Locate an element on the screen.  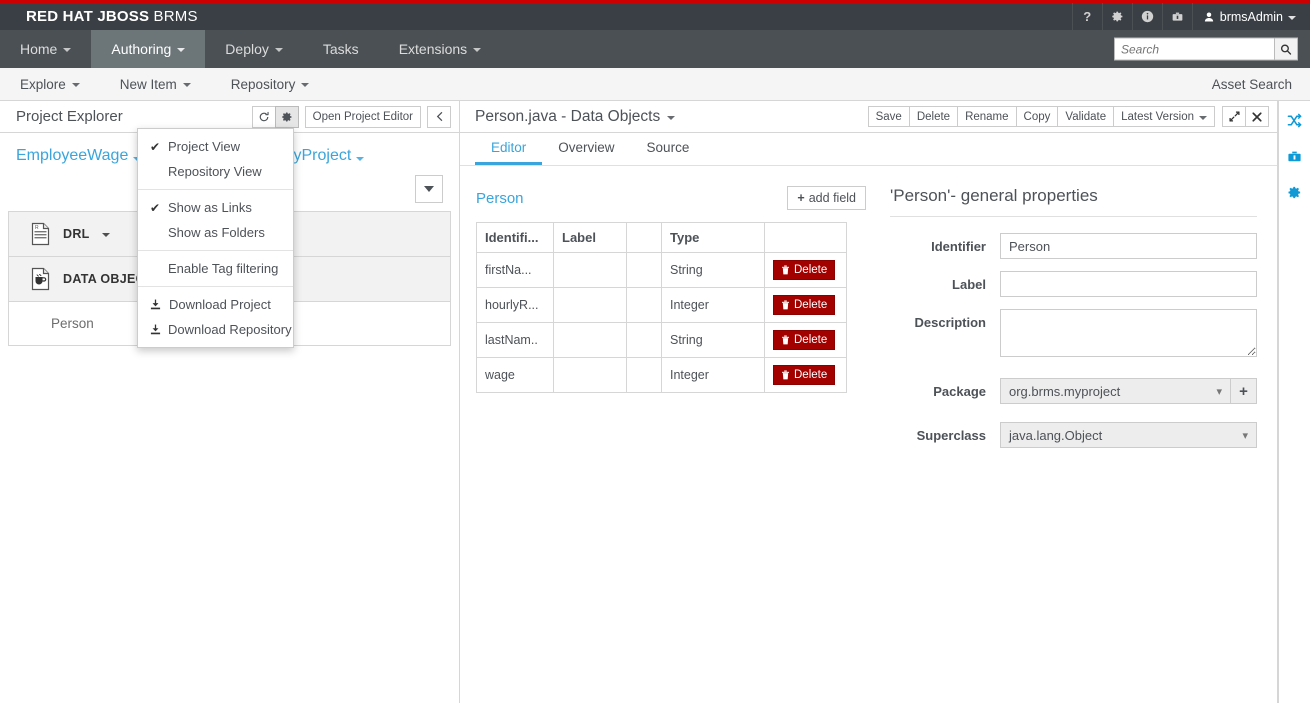
version-dropdown-button: Latest Version is located at coordinates (1164, 116).